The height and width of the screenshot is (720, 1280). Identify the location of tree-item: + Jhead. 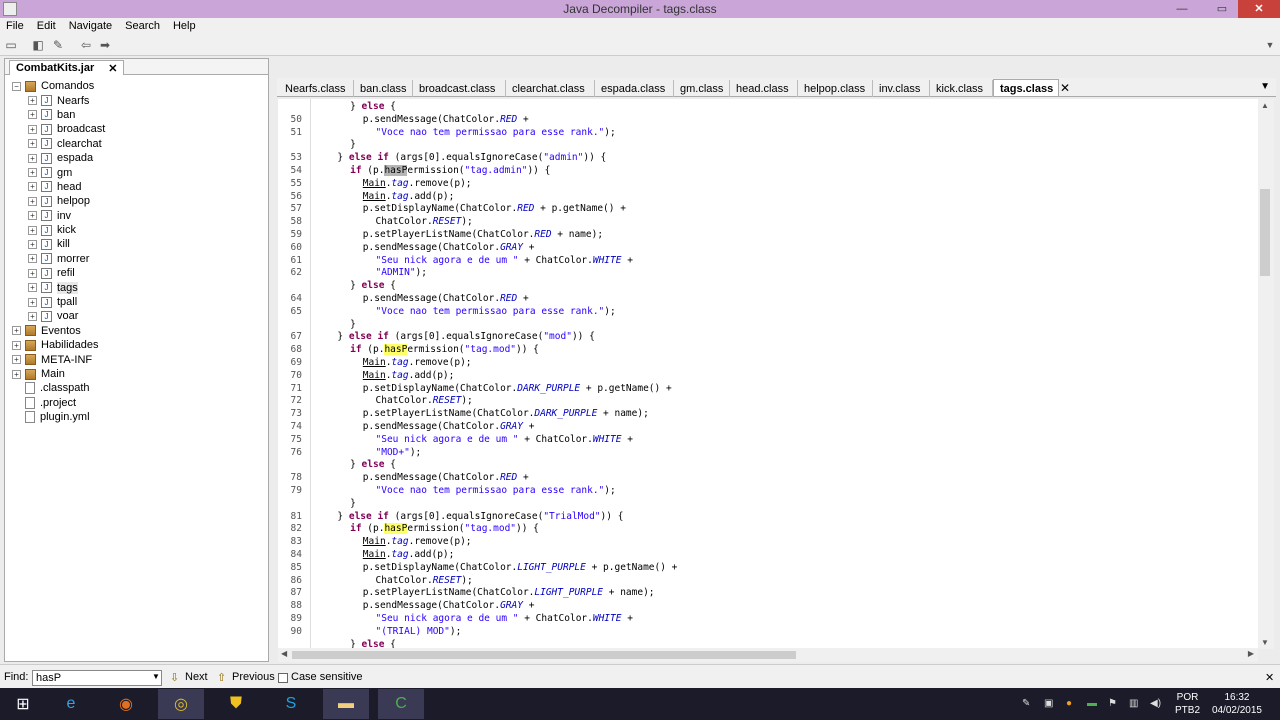
(136, 187).